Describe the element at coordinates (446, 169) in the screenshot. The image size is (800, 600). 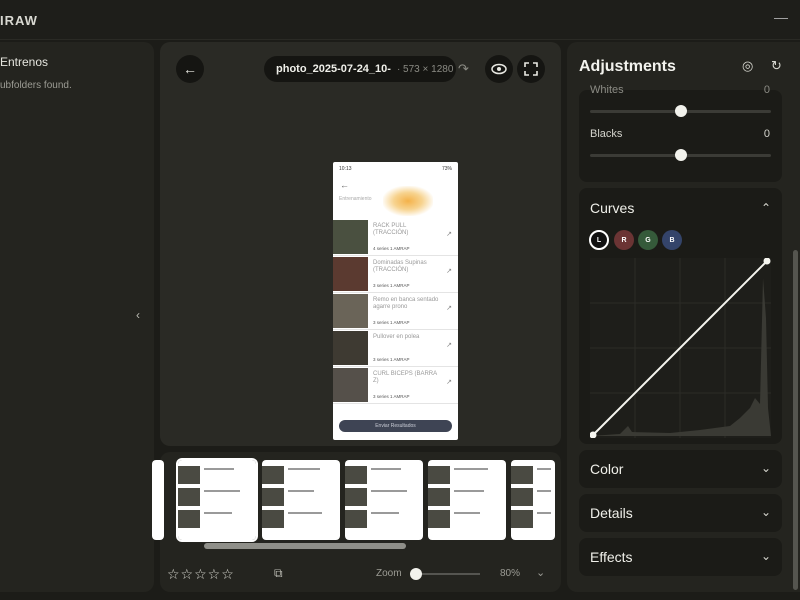
I see `phone-status-battery: 73%` at that location.